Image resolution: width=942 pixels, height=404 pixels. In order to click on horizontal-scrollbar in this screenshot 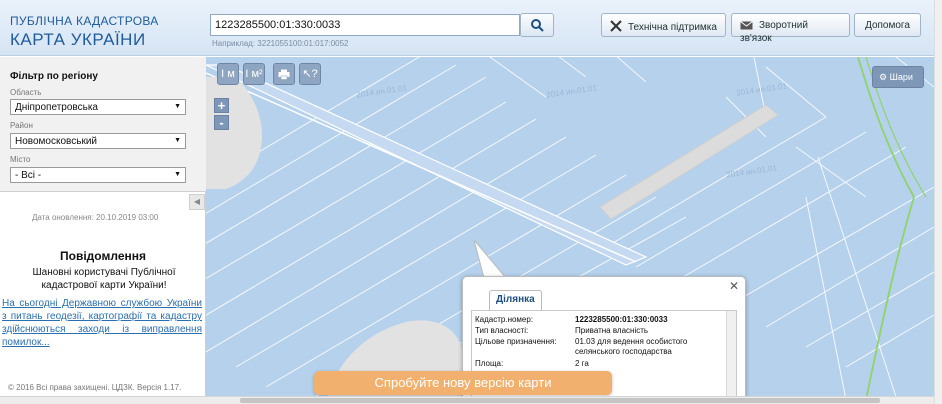, I will do `click(467, 400)`.